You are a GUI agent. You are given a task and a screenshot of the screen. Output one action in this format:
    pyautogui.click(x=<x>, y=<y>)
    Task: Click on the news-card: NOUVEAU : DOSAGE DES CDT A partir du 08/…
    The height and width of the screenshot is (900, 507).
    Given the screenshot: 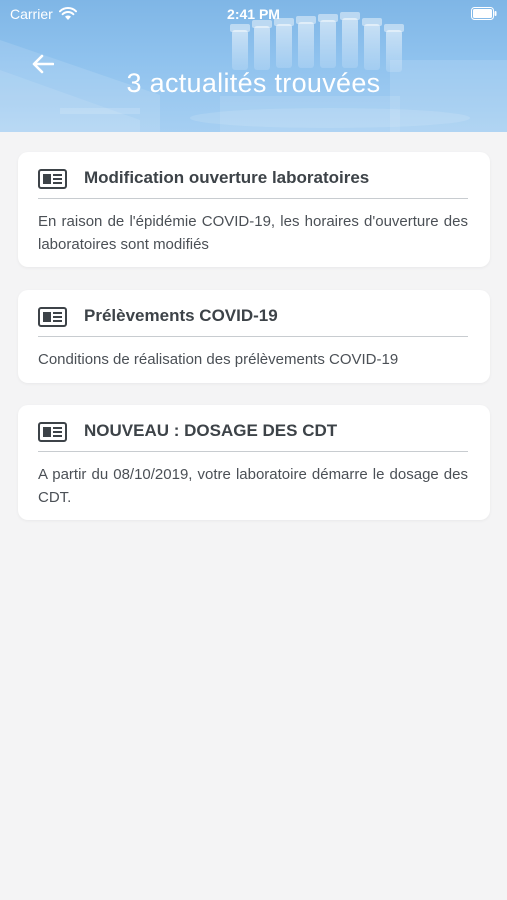 What is the action you would take?
    pyautogui.click(x=254, y=462)
    